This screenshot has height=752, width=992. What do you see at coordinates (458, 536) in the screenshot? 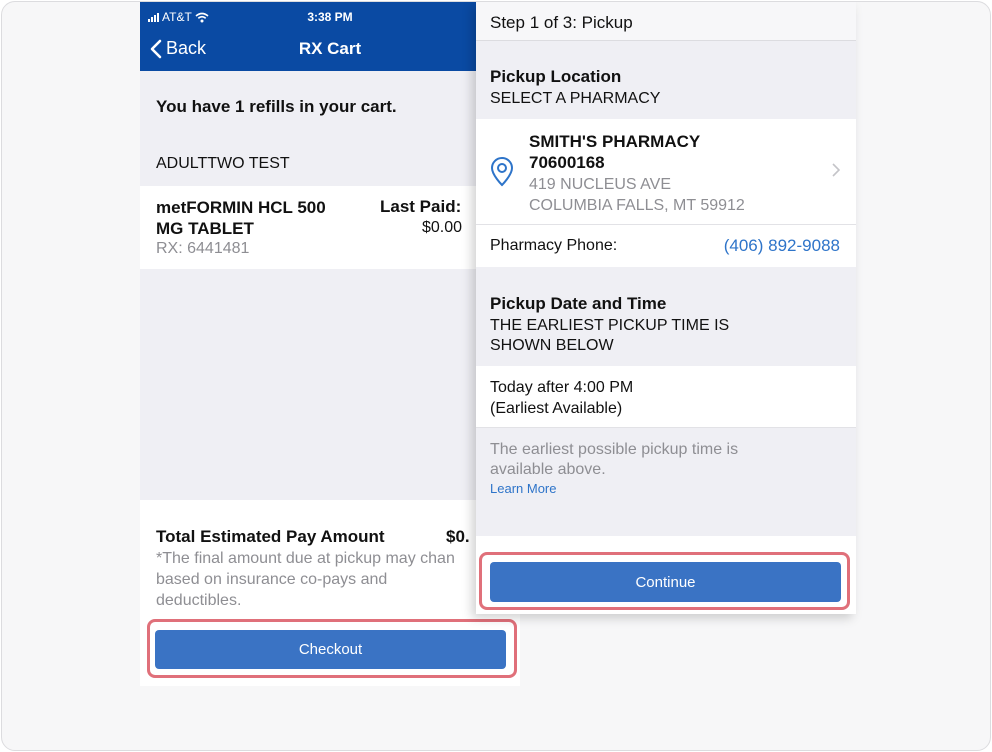
I see `total-value: $0.` at bounding box center [458, 536].